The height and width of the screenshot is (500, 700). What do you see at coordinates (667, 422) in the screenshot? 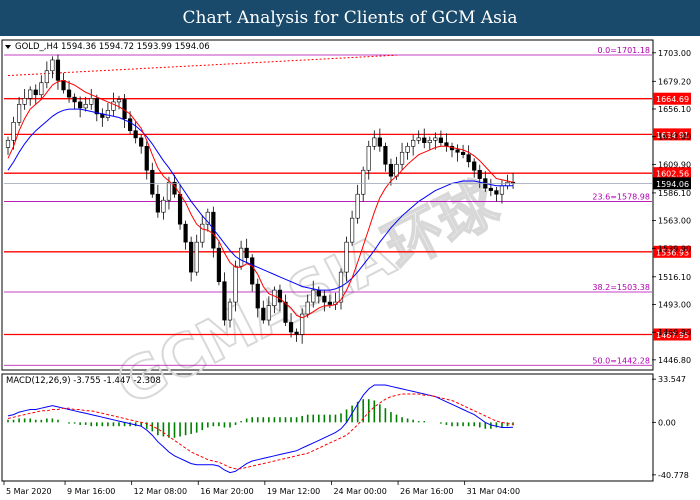
I see `macd-tick-label: 0.00` at bounding box center [667, 422].